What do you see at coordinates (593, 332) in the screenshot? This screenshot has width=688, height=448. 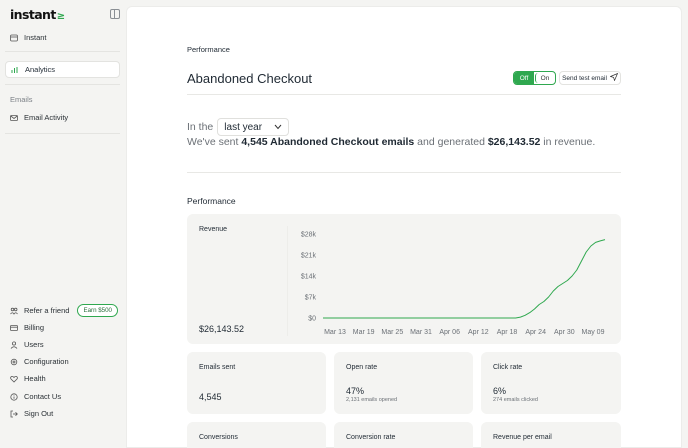 I see `x-tick-label: May 09` at bounding box center [593, 332].